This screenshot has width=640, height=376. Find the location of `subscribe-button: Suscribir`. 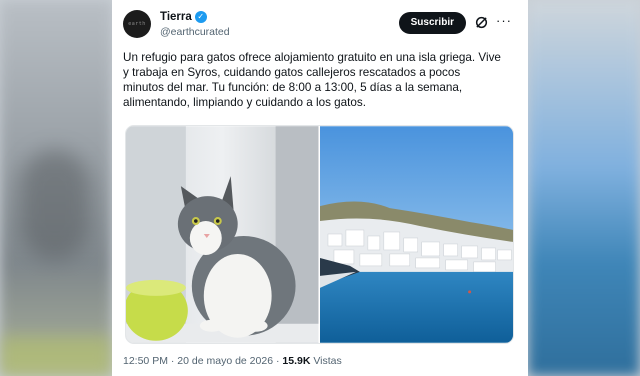

subscribe-button: Suscribir is located at coordinates (432, 23).